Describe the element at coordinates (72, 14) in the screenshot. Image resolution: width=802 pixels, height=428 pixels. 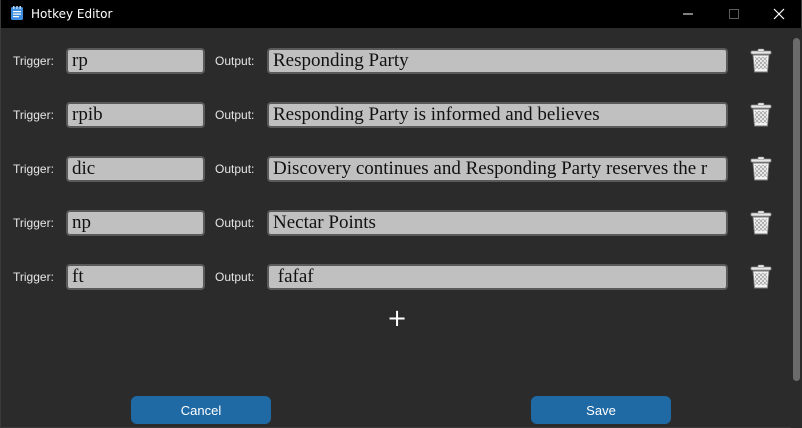
I see `window-title: Hotkey Editor` at that location.